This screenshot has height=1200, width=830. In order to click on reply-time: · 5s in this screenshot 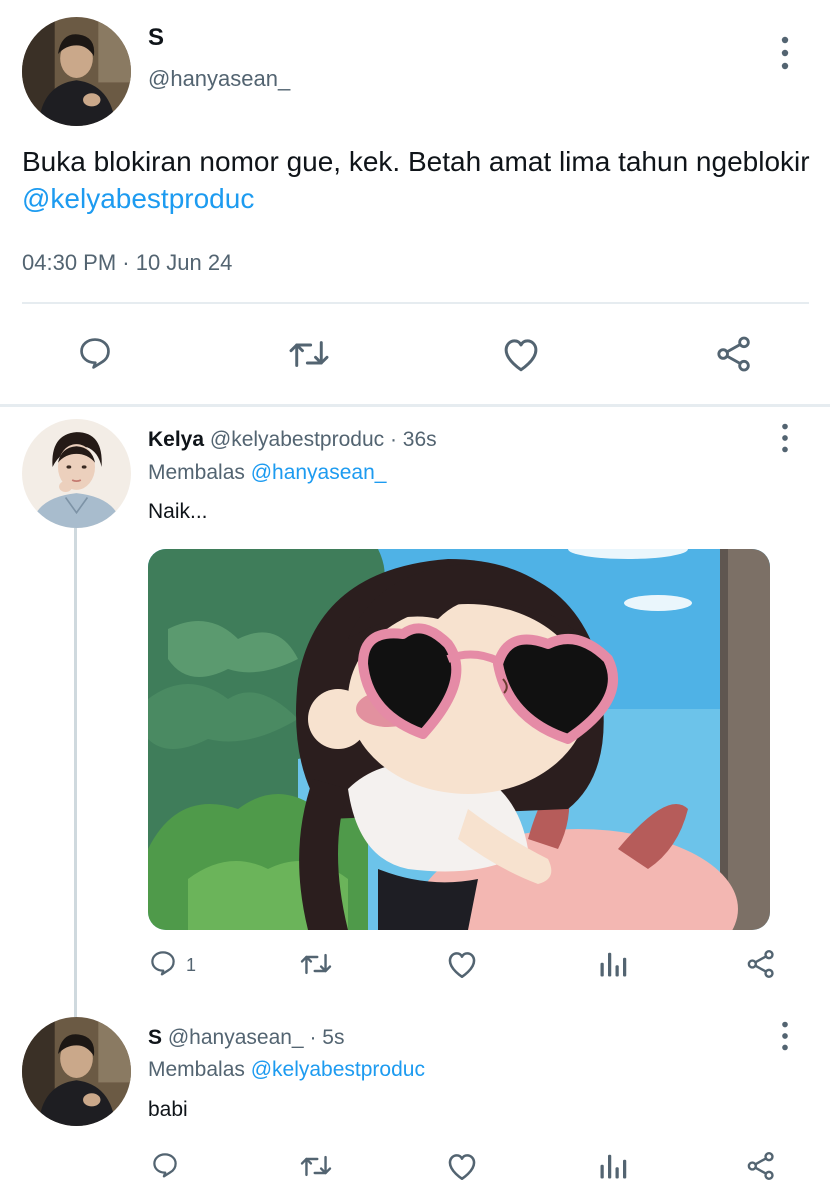, I will do `click(324, 1037)`.